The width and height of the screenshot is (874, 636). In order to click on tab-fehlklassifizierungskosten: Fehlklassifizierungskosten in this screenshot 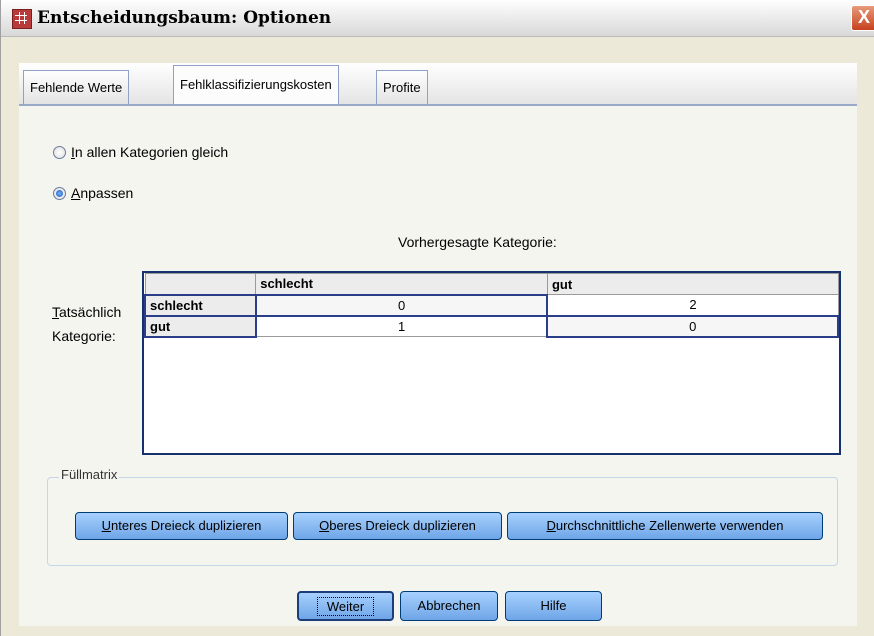, I will do `click(256, 84)`.